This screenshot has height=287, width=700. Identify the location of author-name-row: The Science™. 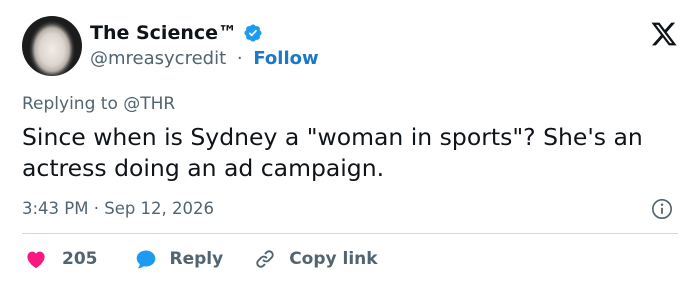
(176, 33).